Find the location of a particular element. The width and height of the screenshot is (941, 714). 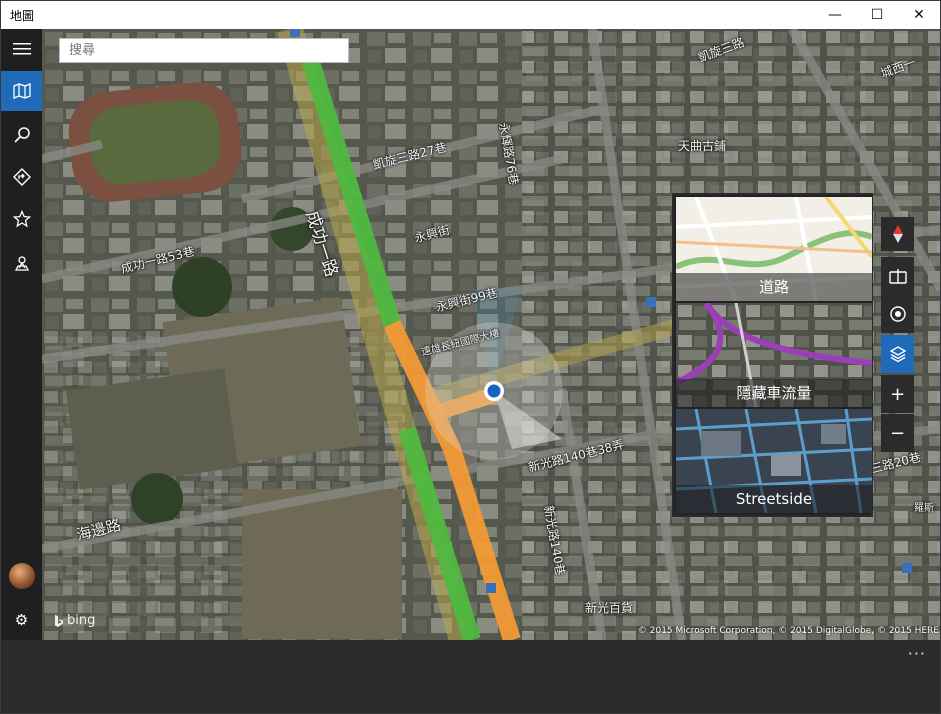

hamburger-menu-icon is located at coordinates (21, 49).